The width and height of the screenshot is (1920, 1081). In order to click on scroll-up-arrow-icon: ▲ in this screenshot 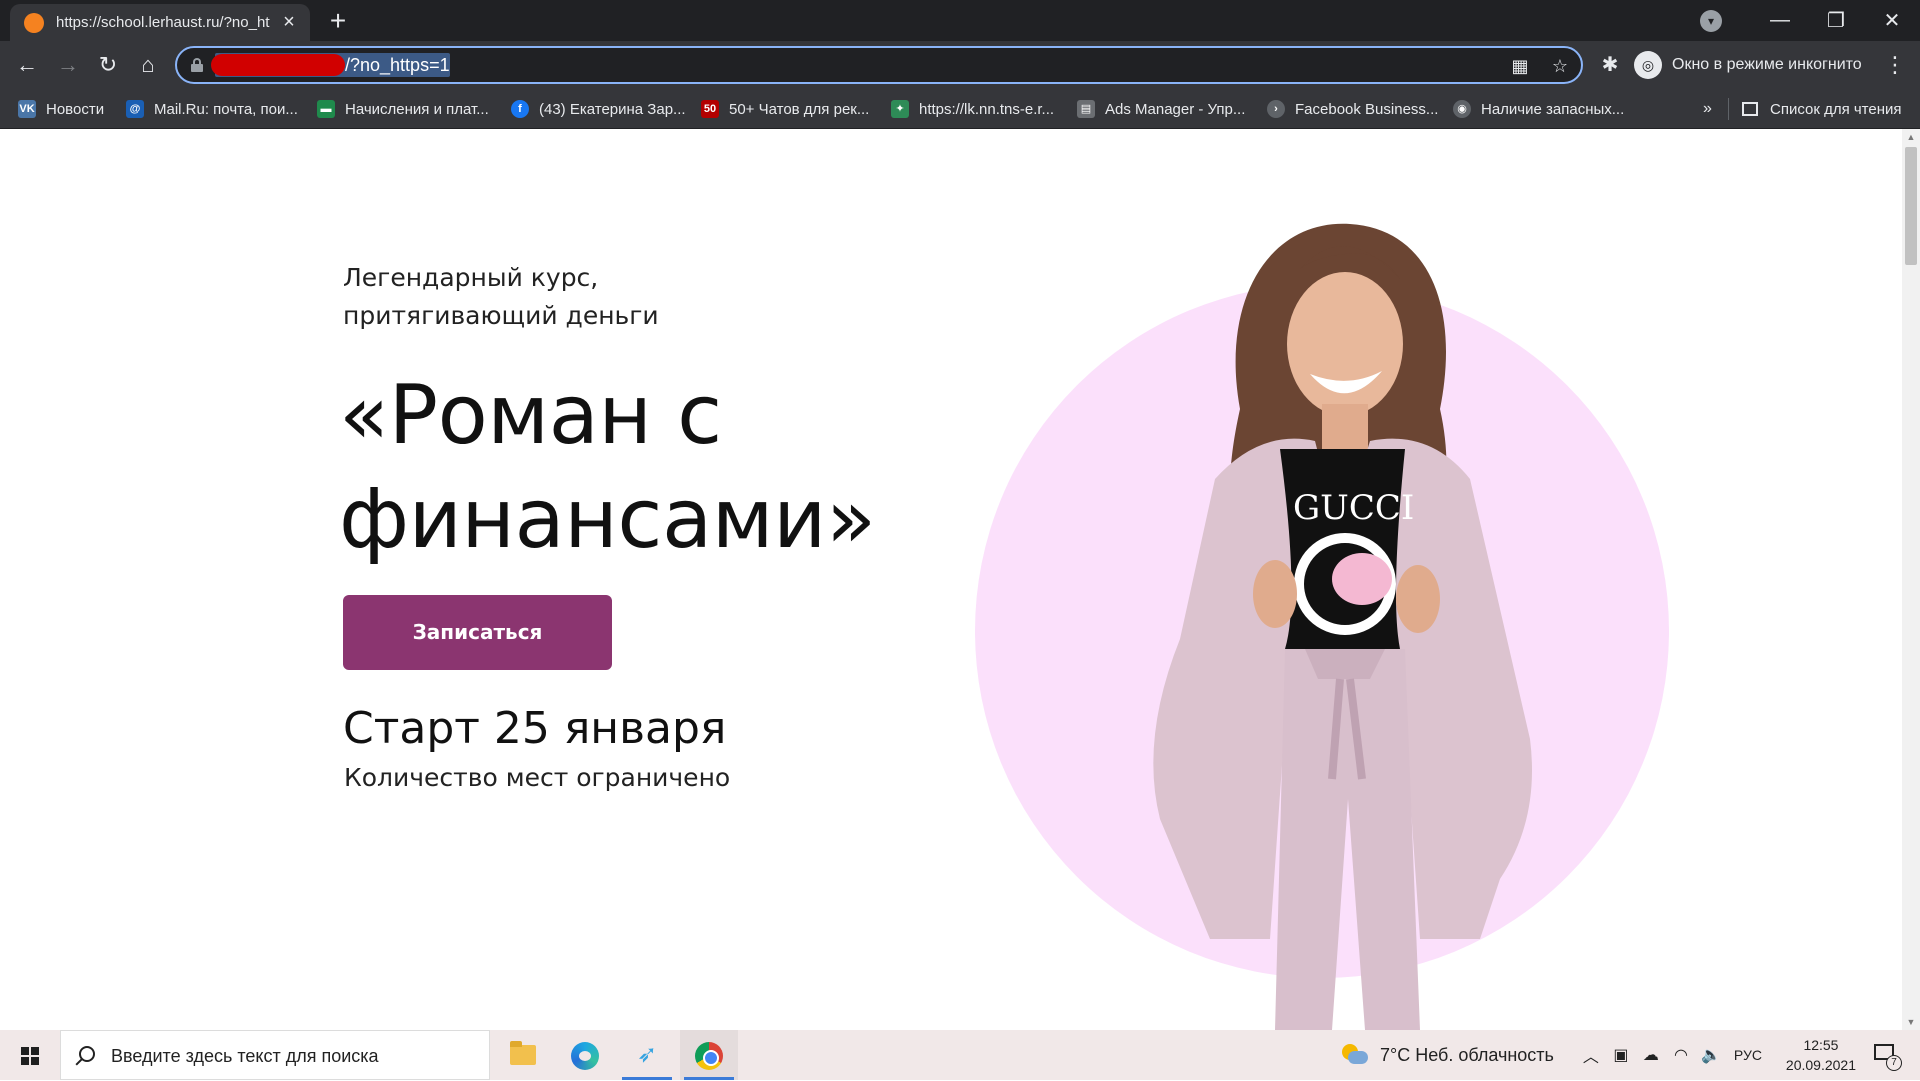, I will do `click(1911, 137)`.